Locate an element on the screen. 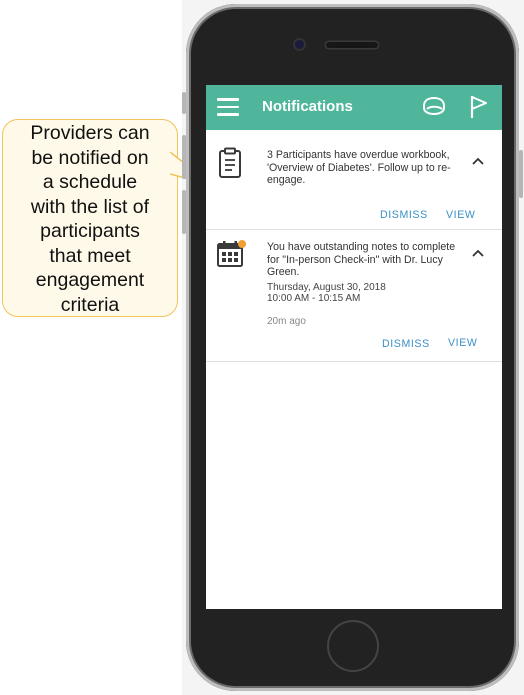 This screenshot has width=524, height=695. flag-icon is located at coordinates (479, 107).